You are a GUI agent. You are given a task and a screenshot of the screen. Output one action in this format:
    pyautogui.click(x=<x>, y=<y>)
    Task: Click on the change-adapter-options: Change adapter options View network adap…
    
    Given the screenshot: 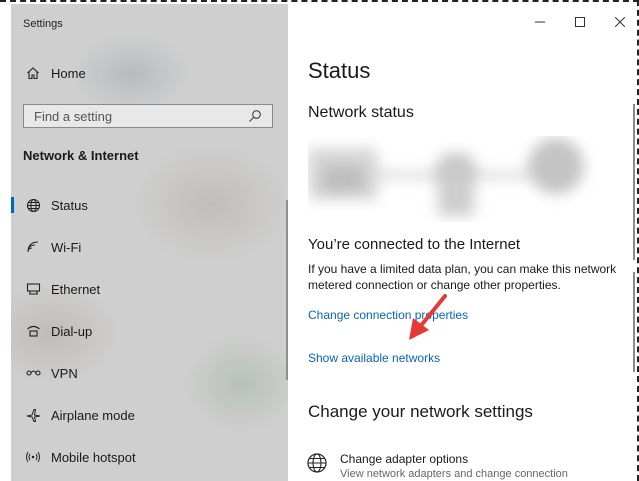 What is the action you would take?
    pyautogui.click(x=466, y=466)
    